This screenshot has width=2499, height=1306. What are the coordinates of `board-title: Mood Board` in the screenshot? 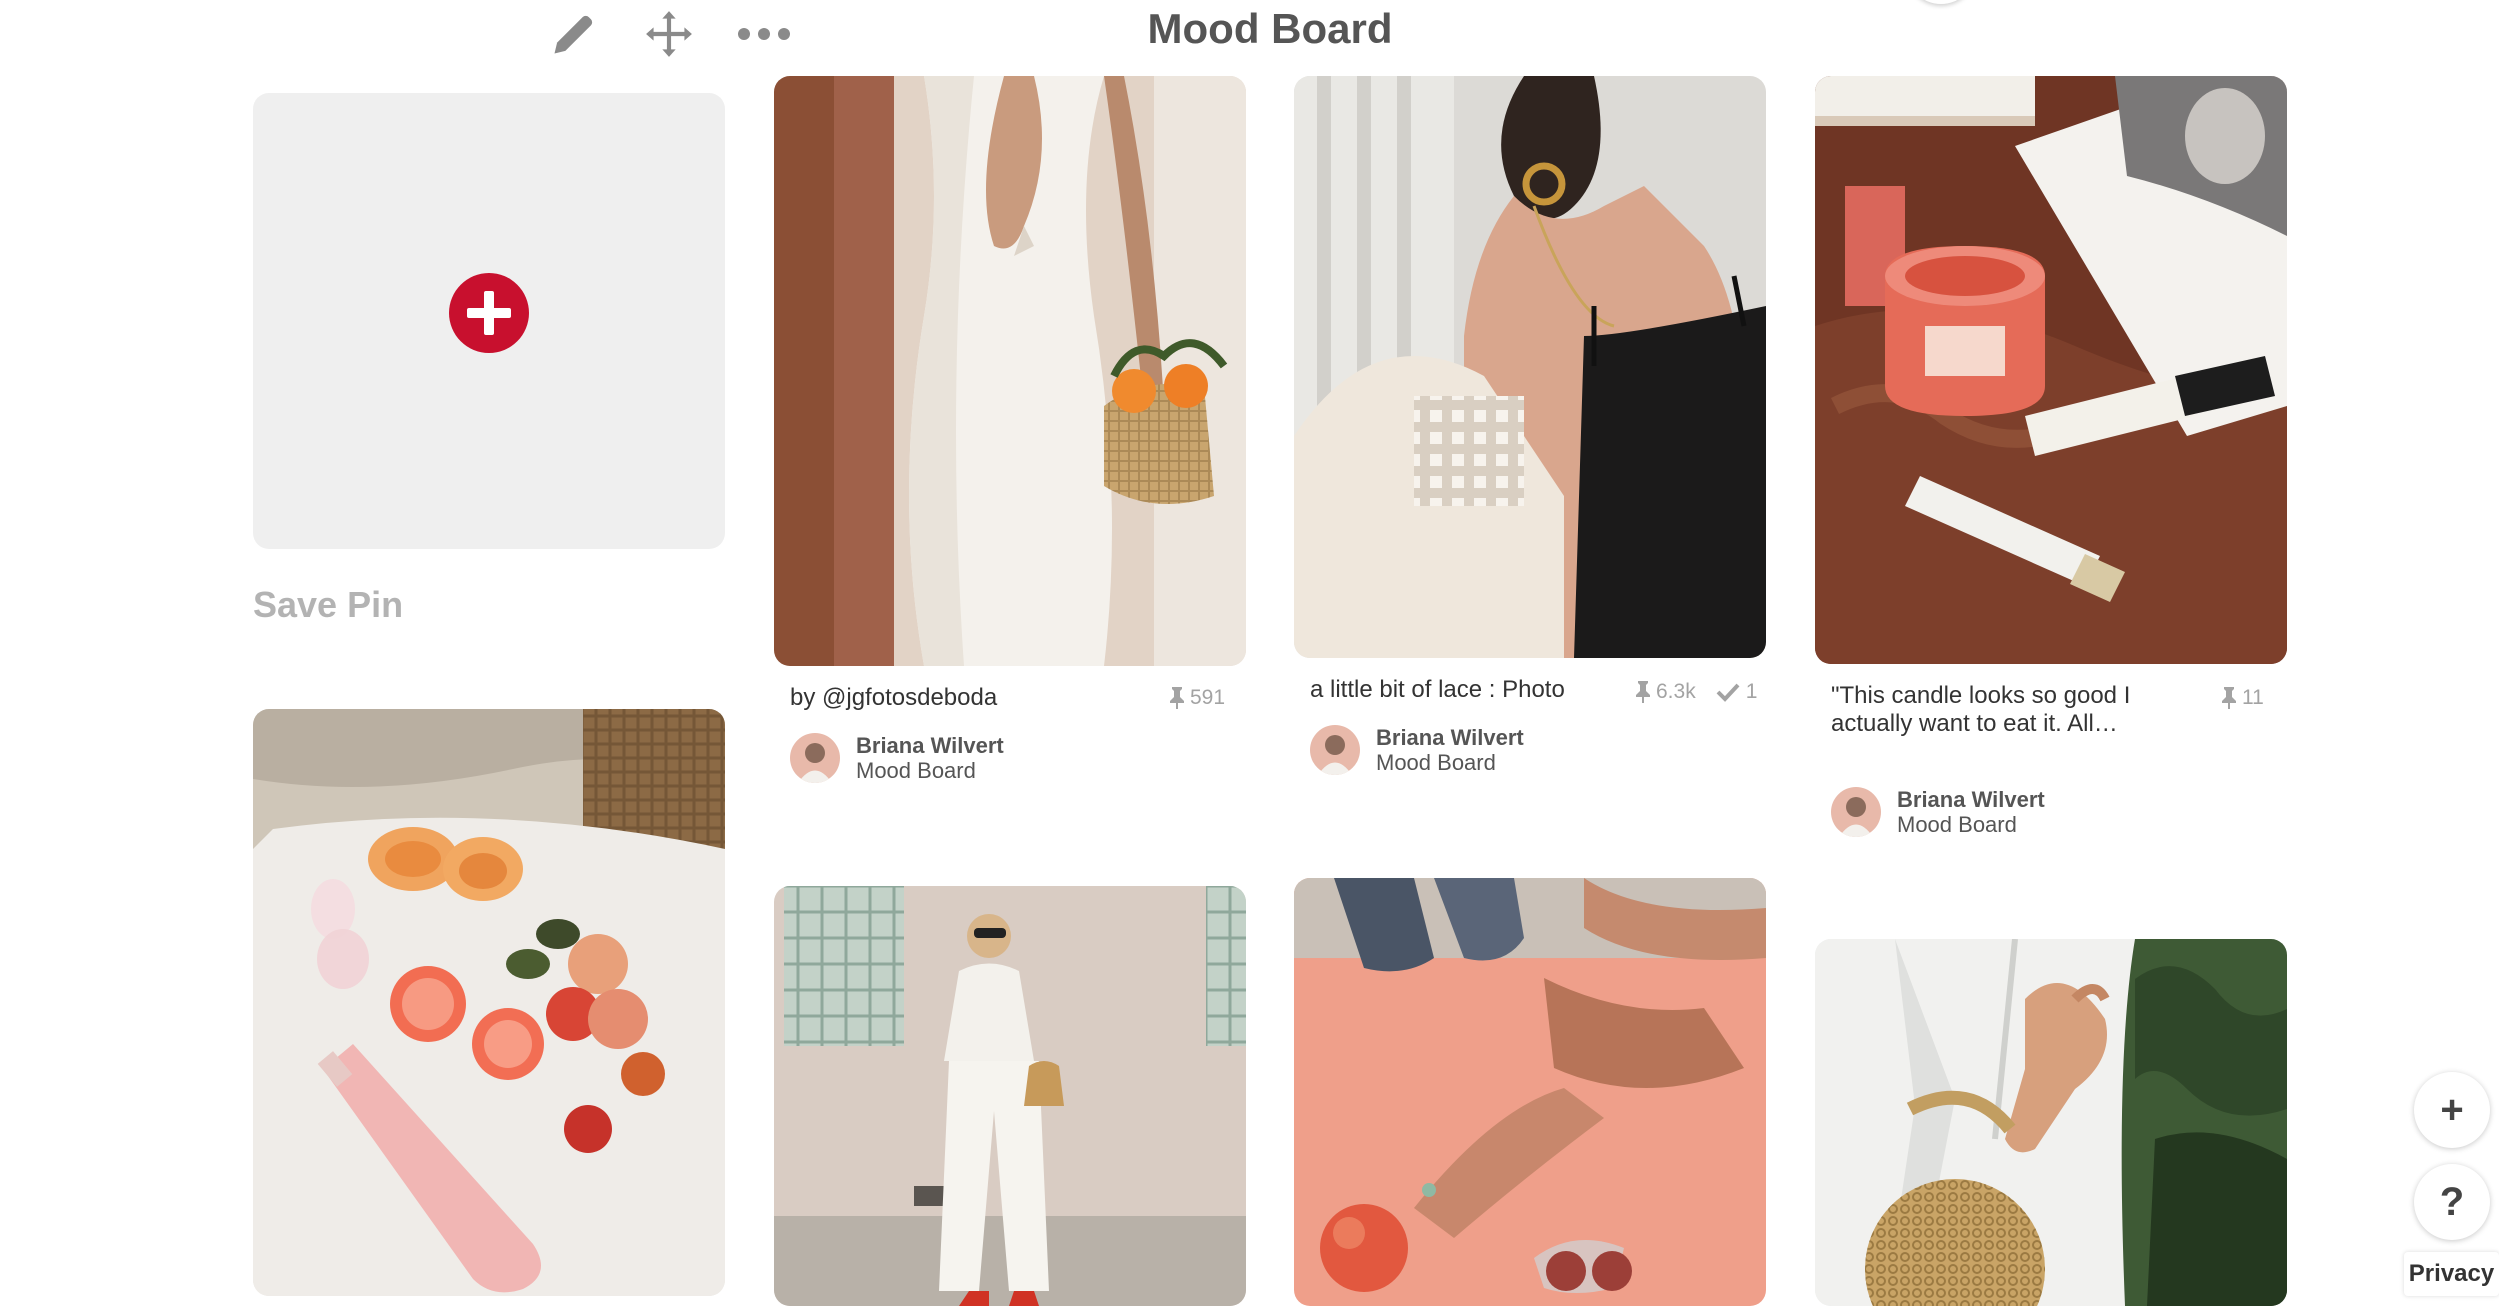 It's located at (1270, 28).